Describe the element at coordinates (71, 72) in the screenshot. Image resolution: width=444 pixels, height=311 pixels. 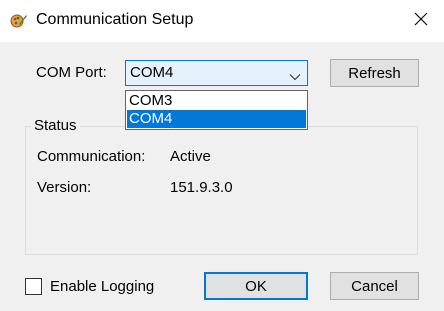
I see `com-port-label: COM Port:` at that location.